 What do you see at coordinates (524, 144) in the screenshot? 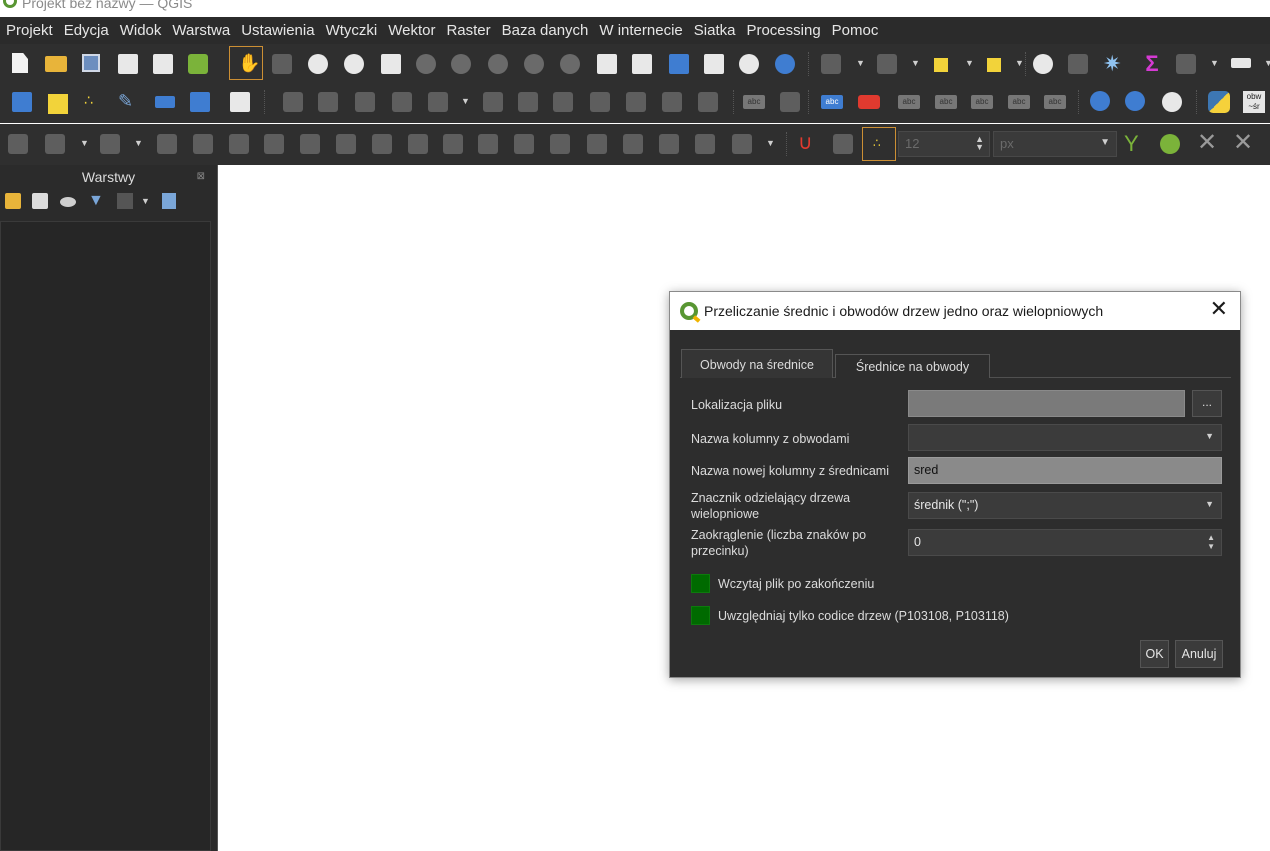
I see `reverse-line-icon` at bounding box center [524, 144].